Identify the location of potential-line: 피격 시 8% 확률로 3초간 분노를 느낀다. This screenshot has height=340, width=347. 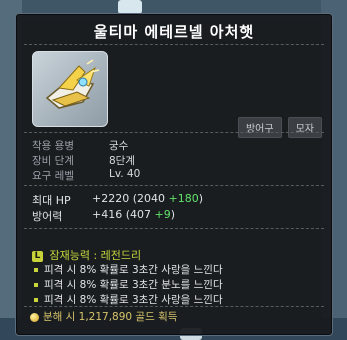
(128, 284).